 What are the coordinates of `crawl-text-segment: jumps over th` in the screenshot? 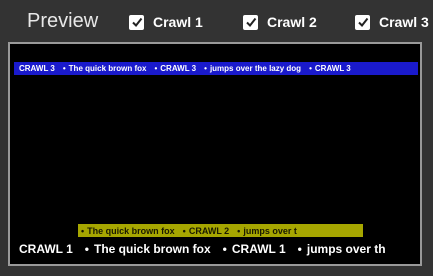 It's located at (346, 249).